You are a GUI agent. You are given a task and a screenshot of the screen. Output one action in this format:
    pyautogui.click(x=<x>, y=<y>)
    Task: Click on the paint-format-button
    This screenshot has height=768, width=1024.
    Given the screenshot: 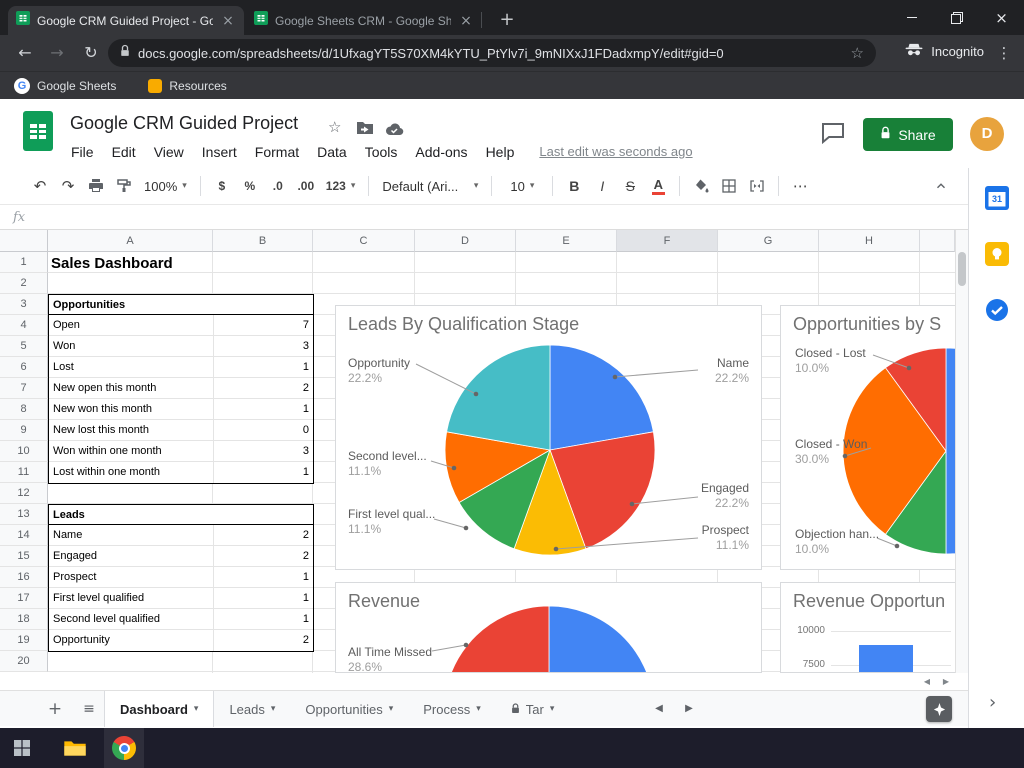 What is the action you would take?
    pyautogui.click(x=124, y=186)
    